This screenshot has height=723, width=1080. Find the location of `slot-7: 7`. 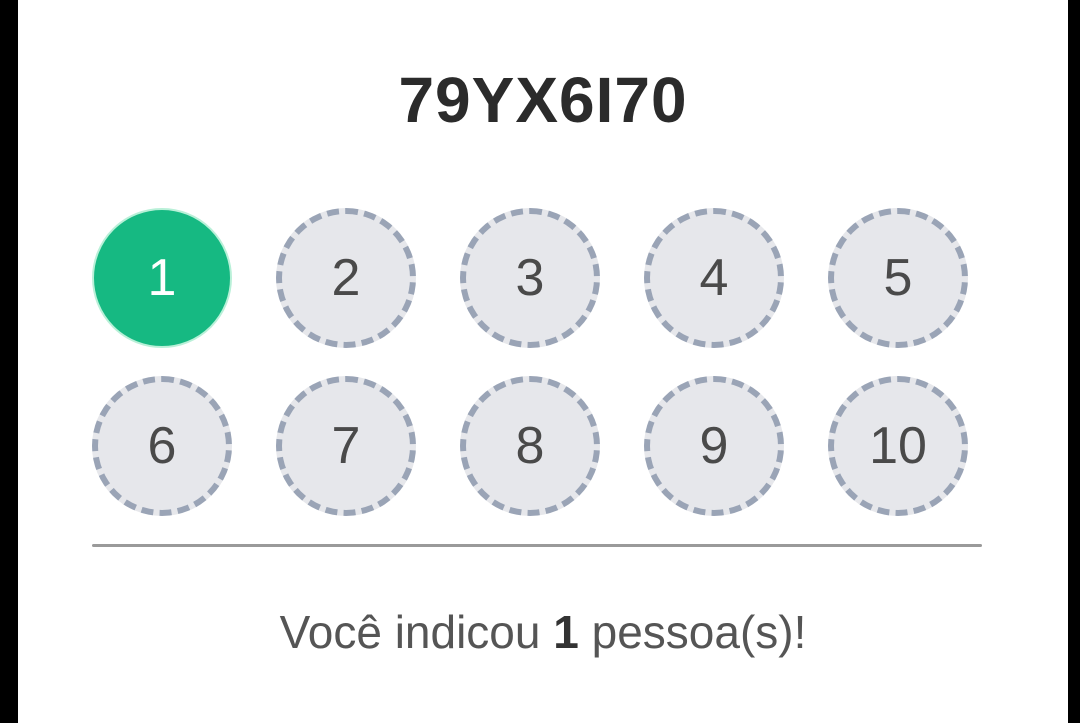

slot-7: 7 is located at coordinates (346, 446).